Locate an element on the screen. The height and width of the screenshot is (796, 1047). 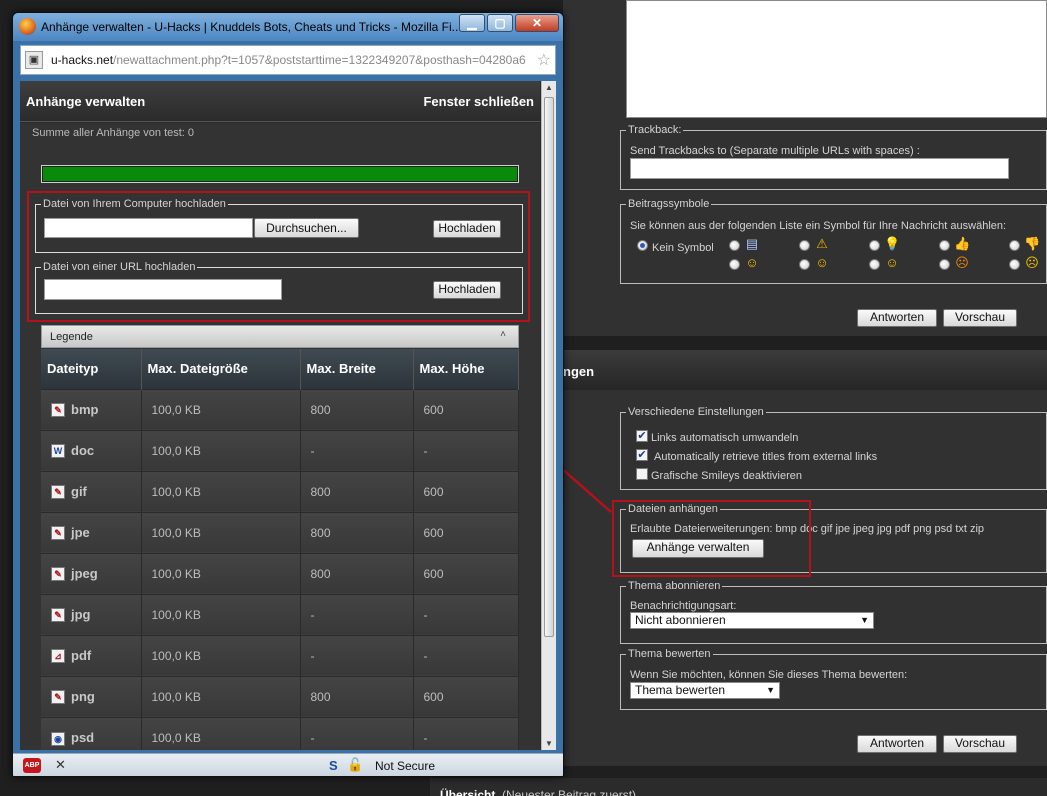
retrieve-titles-checkbox: ✔ is located at coordinates (642, 455).